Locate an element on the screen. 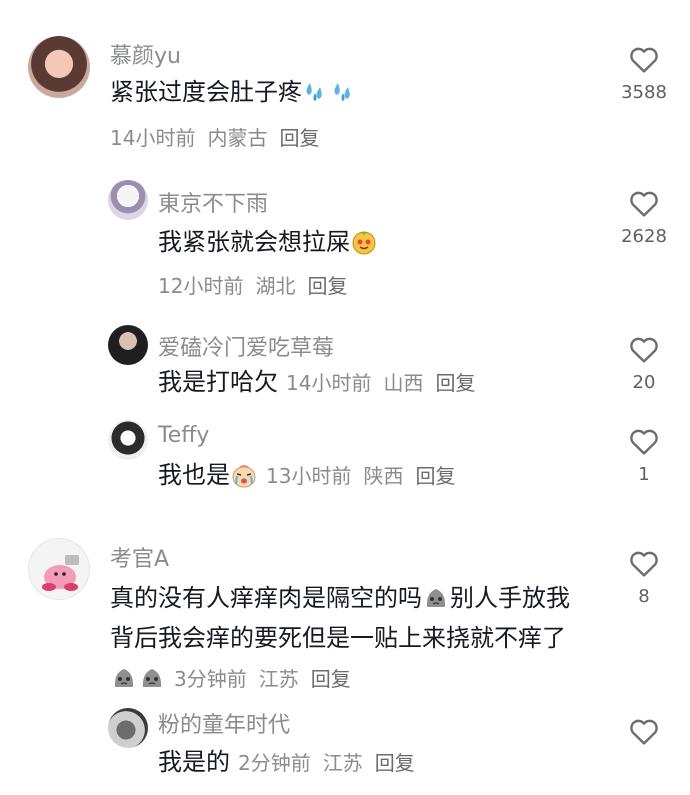 The image size is (690, 795). timestamp: 13小时前 is located at coordinates (309, 476).